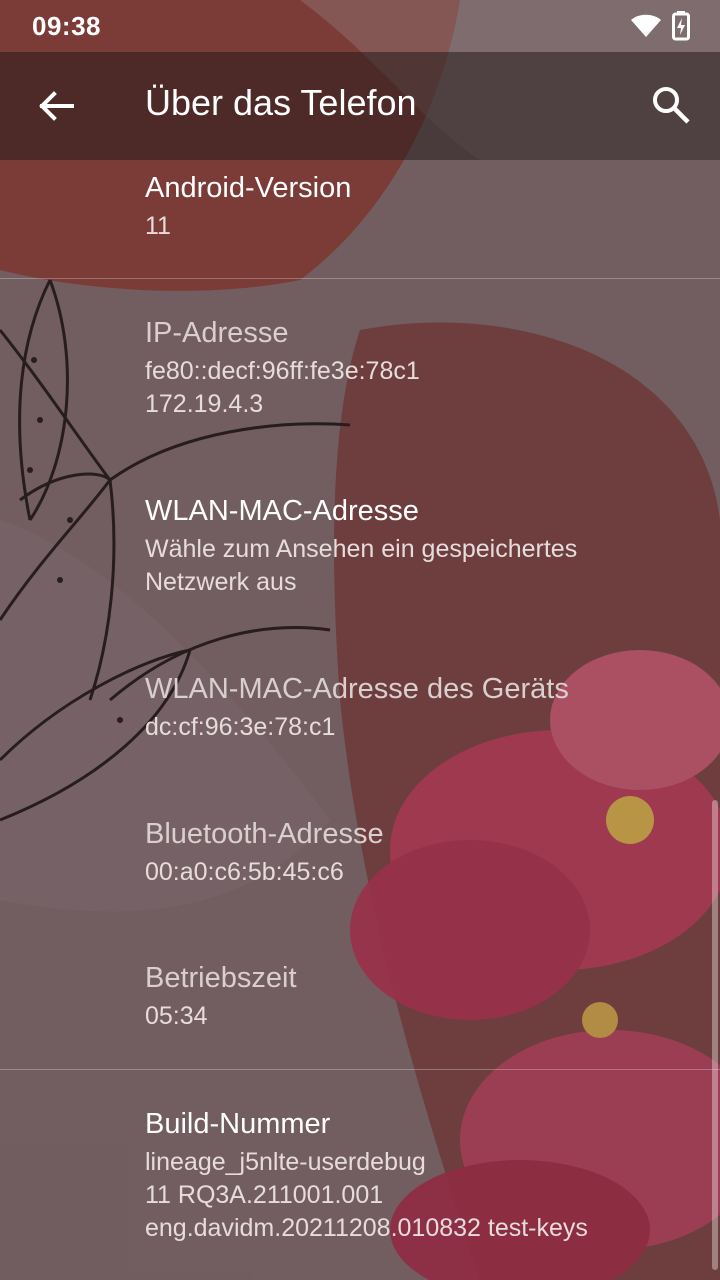 The width and height of the screenshot is (720, 1280). What do you see at coordinates (281, 102) in the screenshot?
I see `page-title: Über das Telefon` at bounding box center [281, 102].